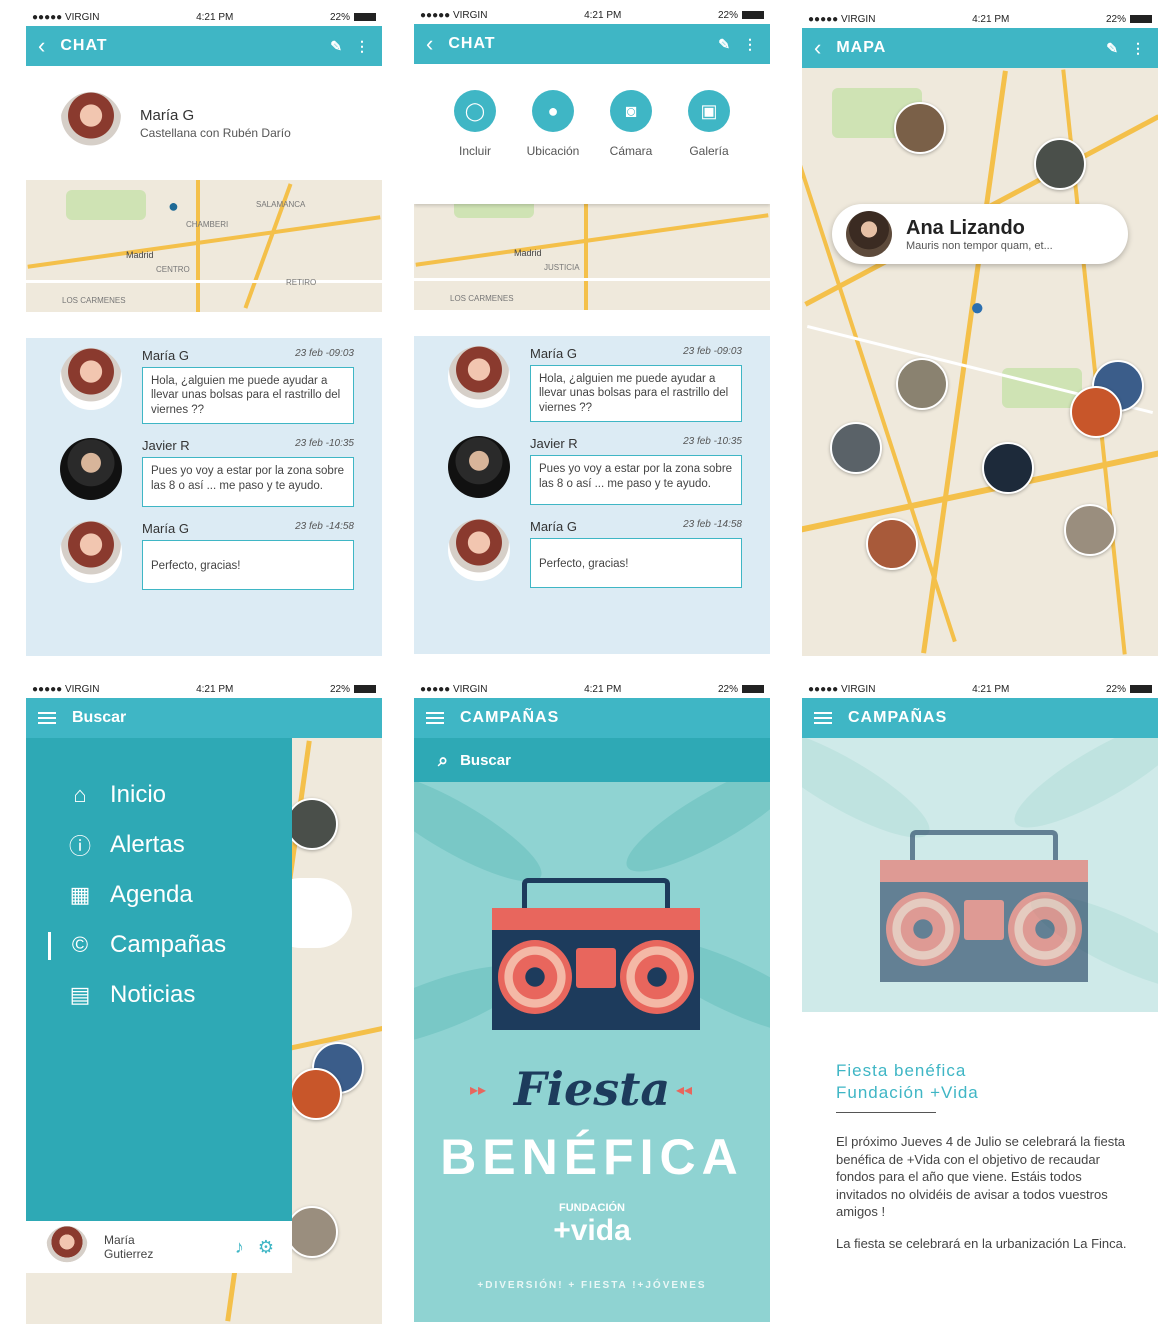  I want to click on attach-camera-button: ◙ Cámara, so click(631, 147).